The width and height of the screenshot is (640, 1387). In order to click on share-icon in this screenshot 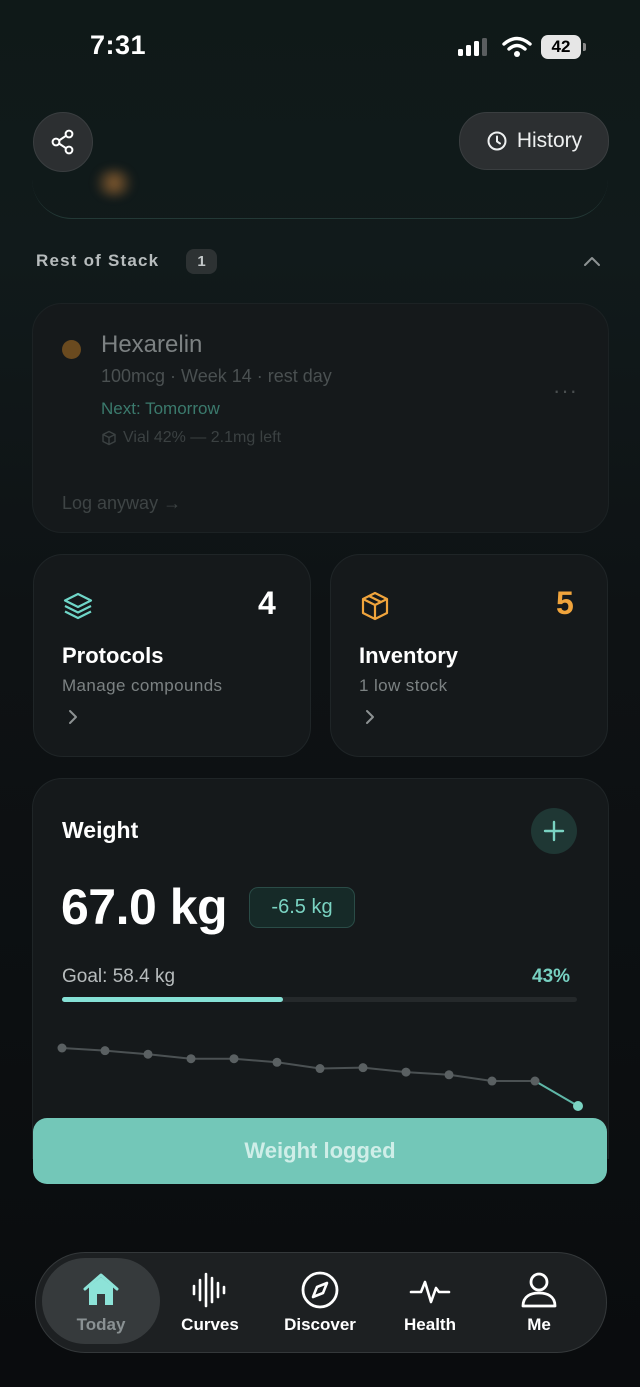, I will do `click(62, 142)`.